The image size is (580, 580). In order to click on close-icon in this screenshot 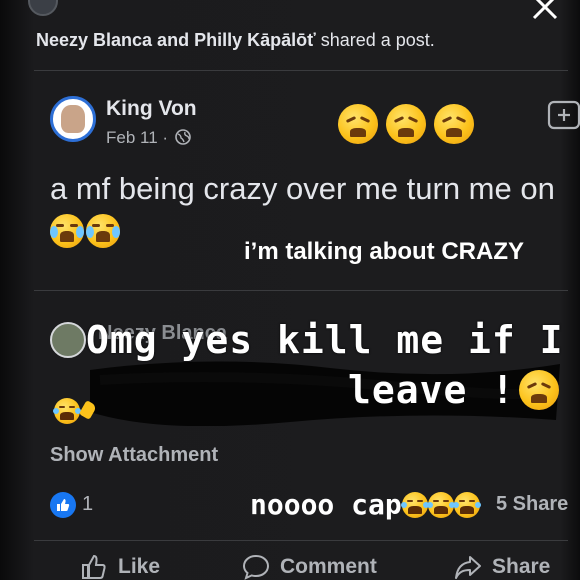, I will do `click(545, 12)`.